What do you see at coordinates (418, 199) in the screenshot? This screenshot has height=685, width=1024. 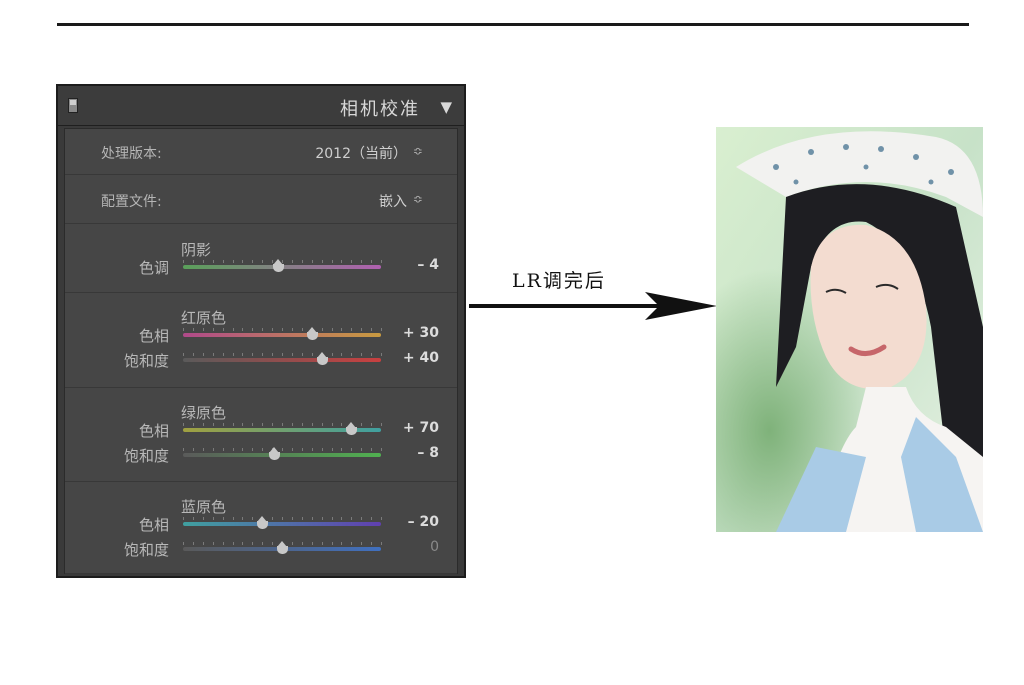 I see `profile-arrows-icon: ≎` at bounding box center [418, 199].